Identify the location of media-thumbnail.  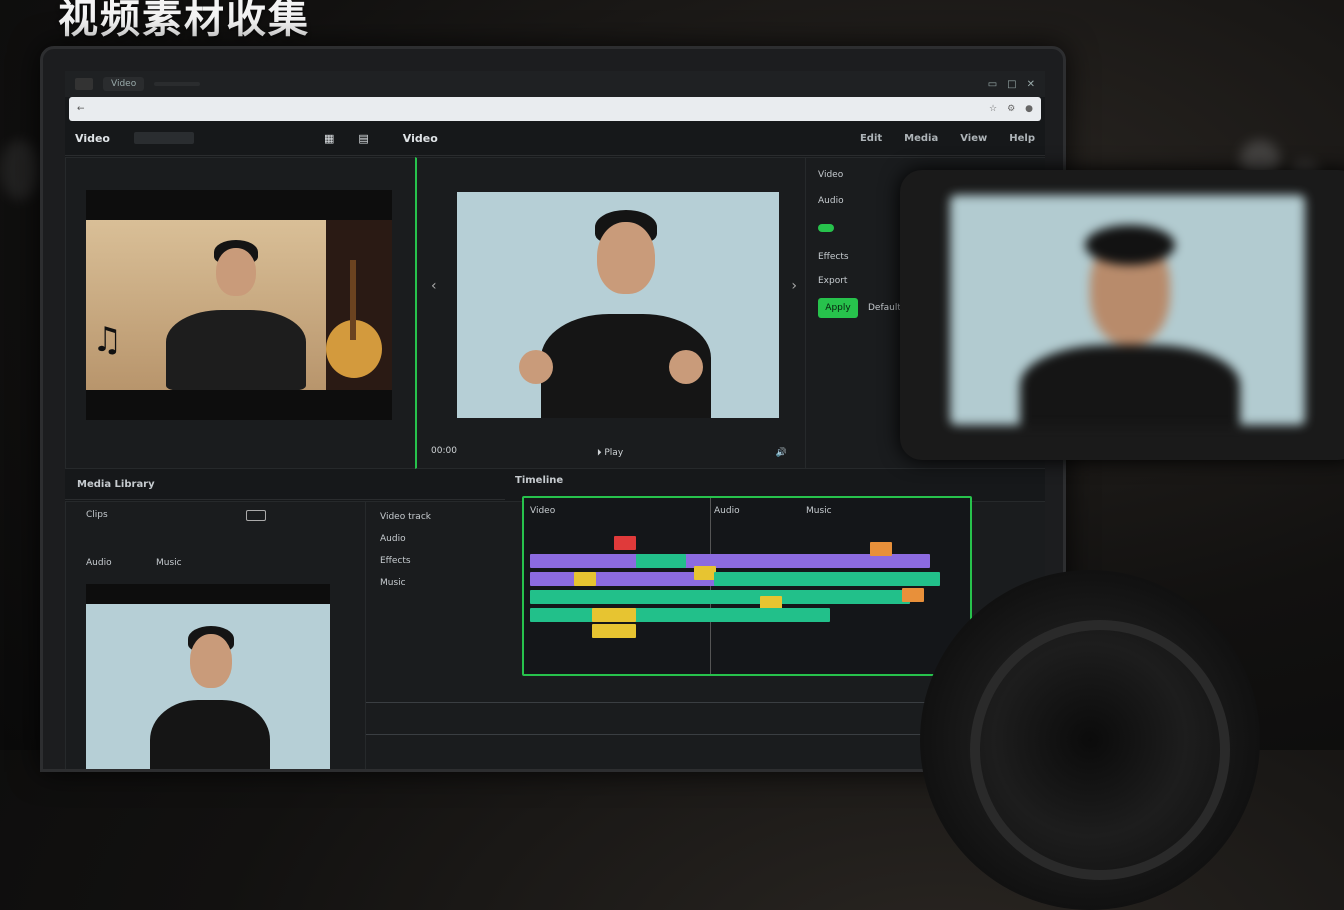
(208, 676).